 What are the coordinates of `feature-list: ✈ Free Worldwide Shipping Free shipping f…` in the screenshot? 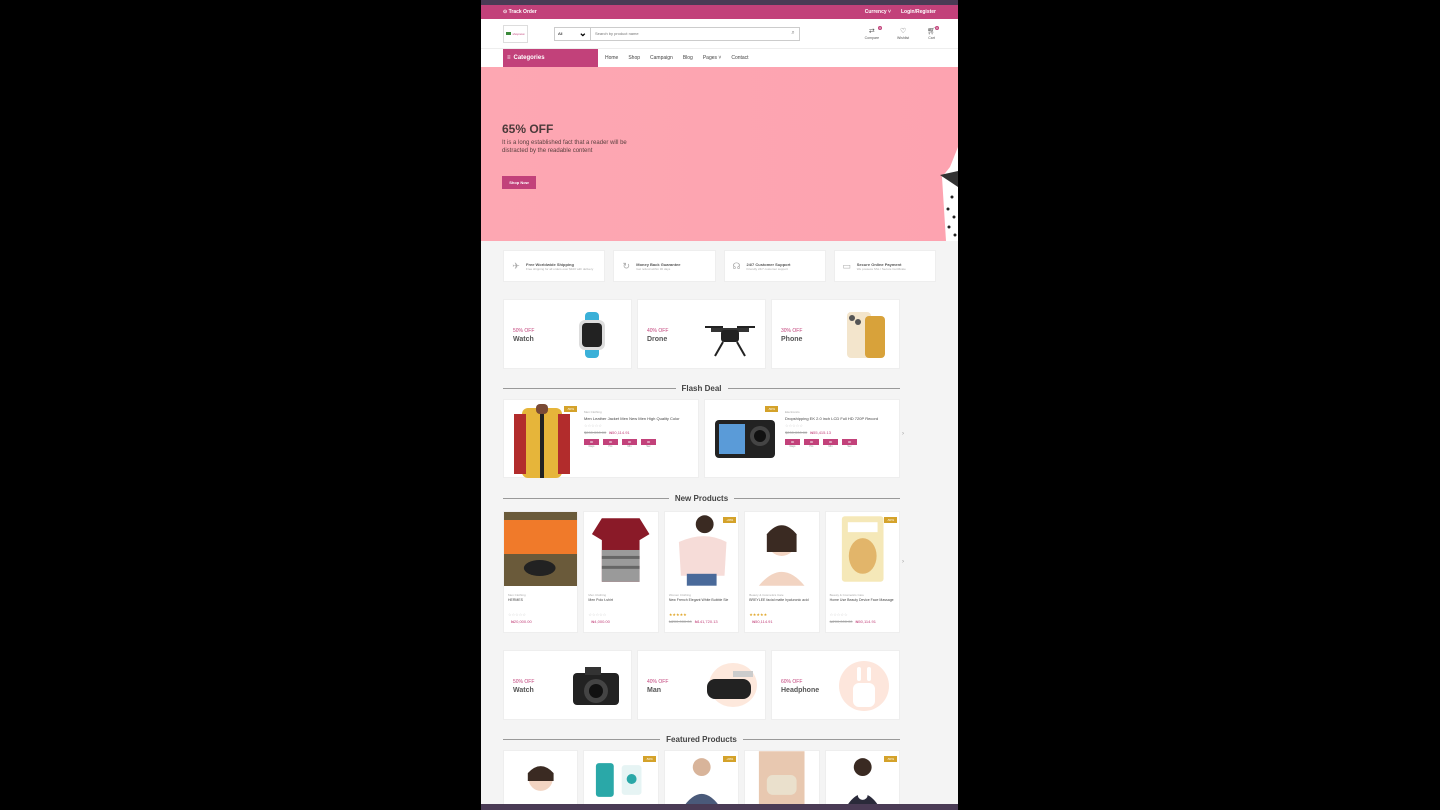 It's located at (719, 261).